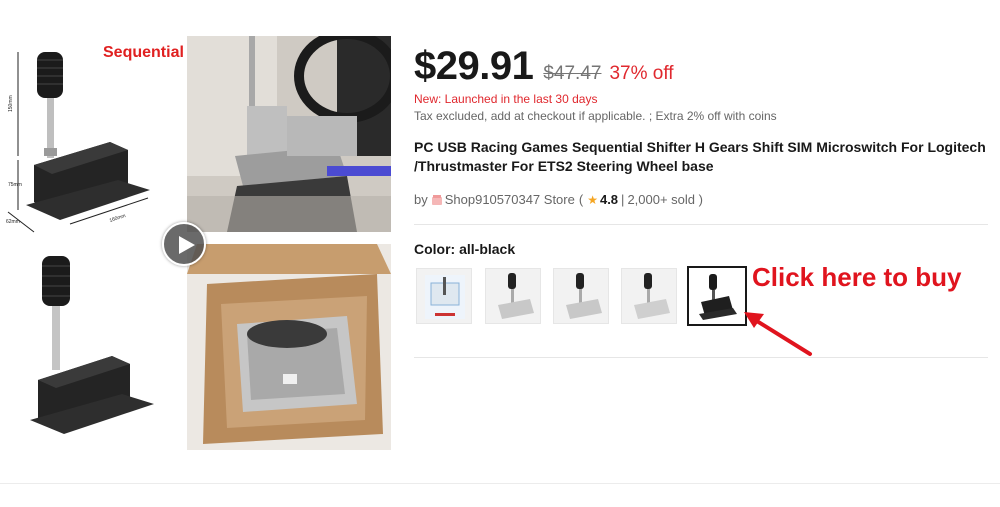 The height and width of the screenshot is (507, 1000). Describe the element at coordinates (92, 345) in the screenshot. I see `shifter-drawing-bottom` at that location.